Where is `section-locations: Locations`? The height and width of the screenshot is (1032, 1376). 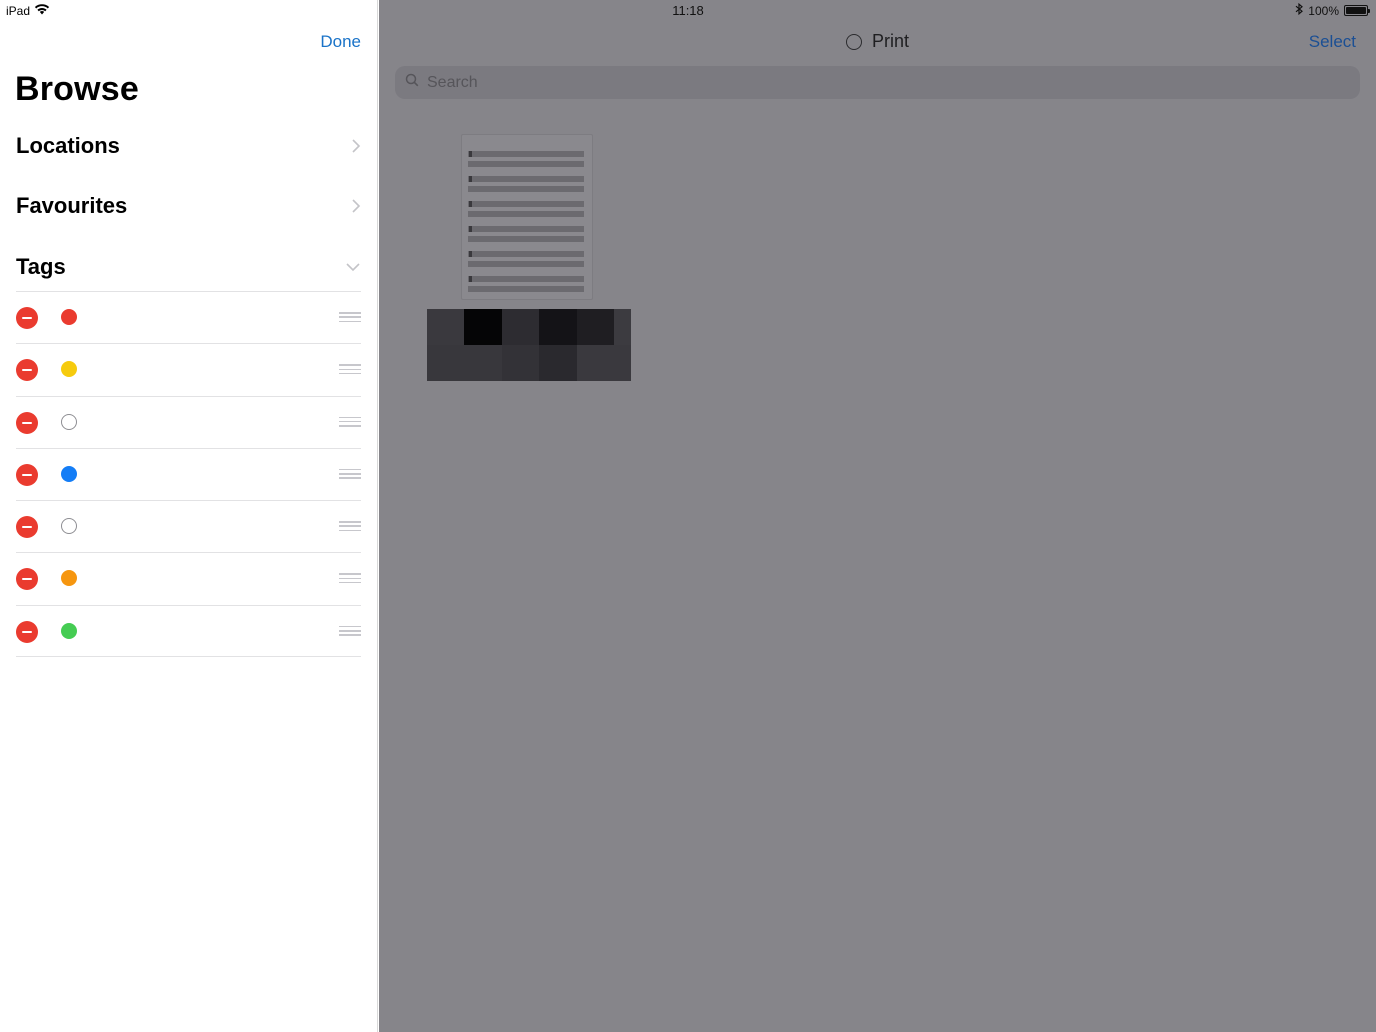 section-locations: Locations is located at coordinates (188, 146).